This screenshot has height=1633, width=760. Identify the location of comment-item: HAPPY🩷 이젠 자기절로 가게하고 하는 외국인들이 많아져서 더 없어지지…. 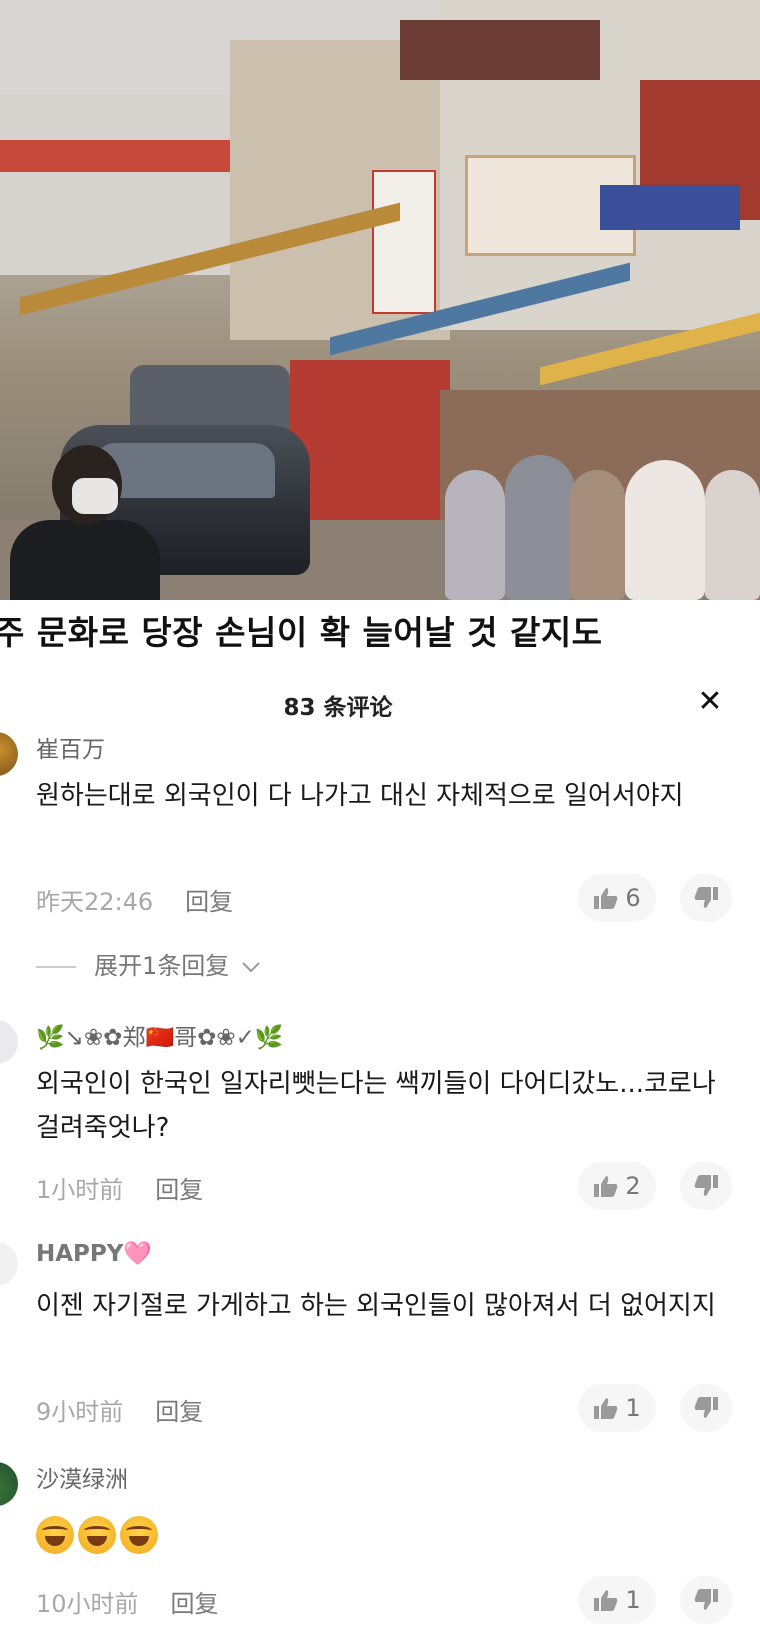
(380, 1340).